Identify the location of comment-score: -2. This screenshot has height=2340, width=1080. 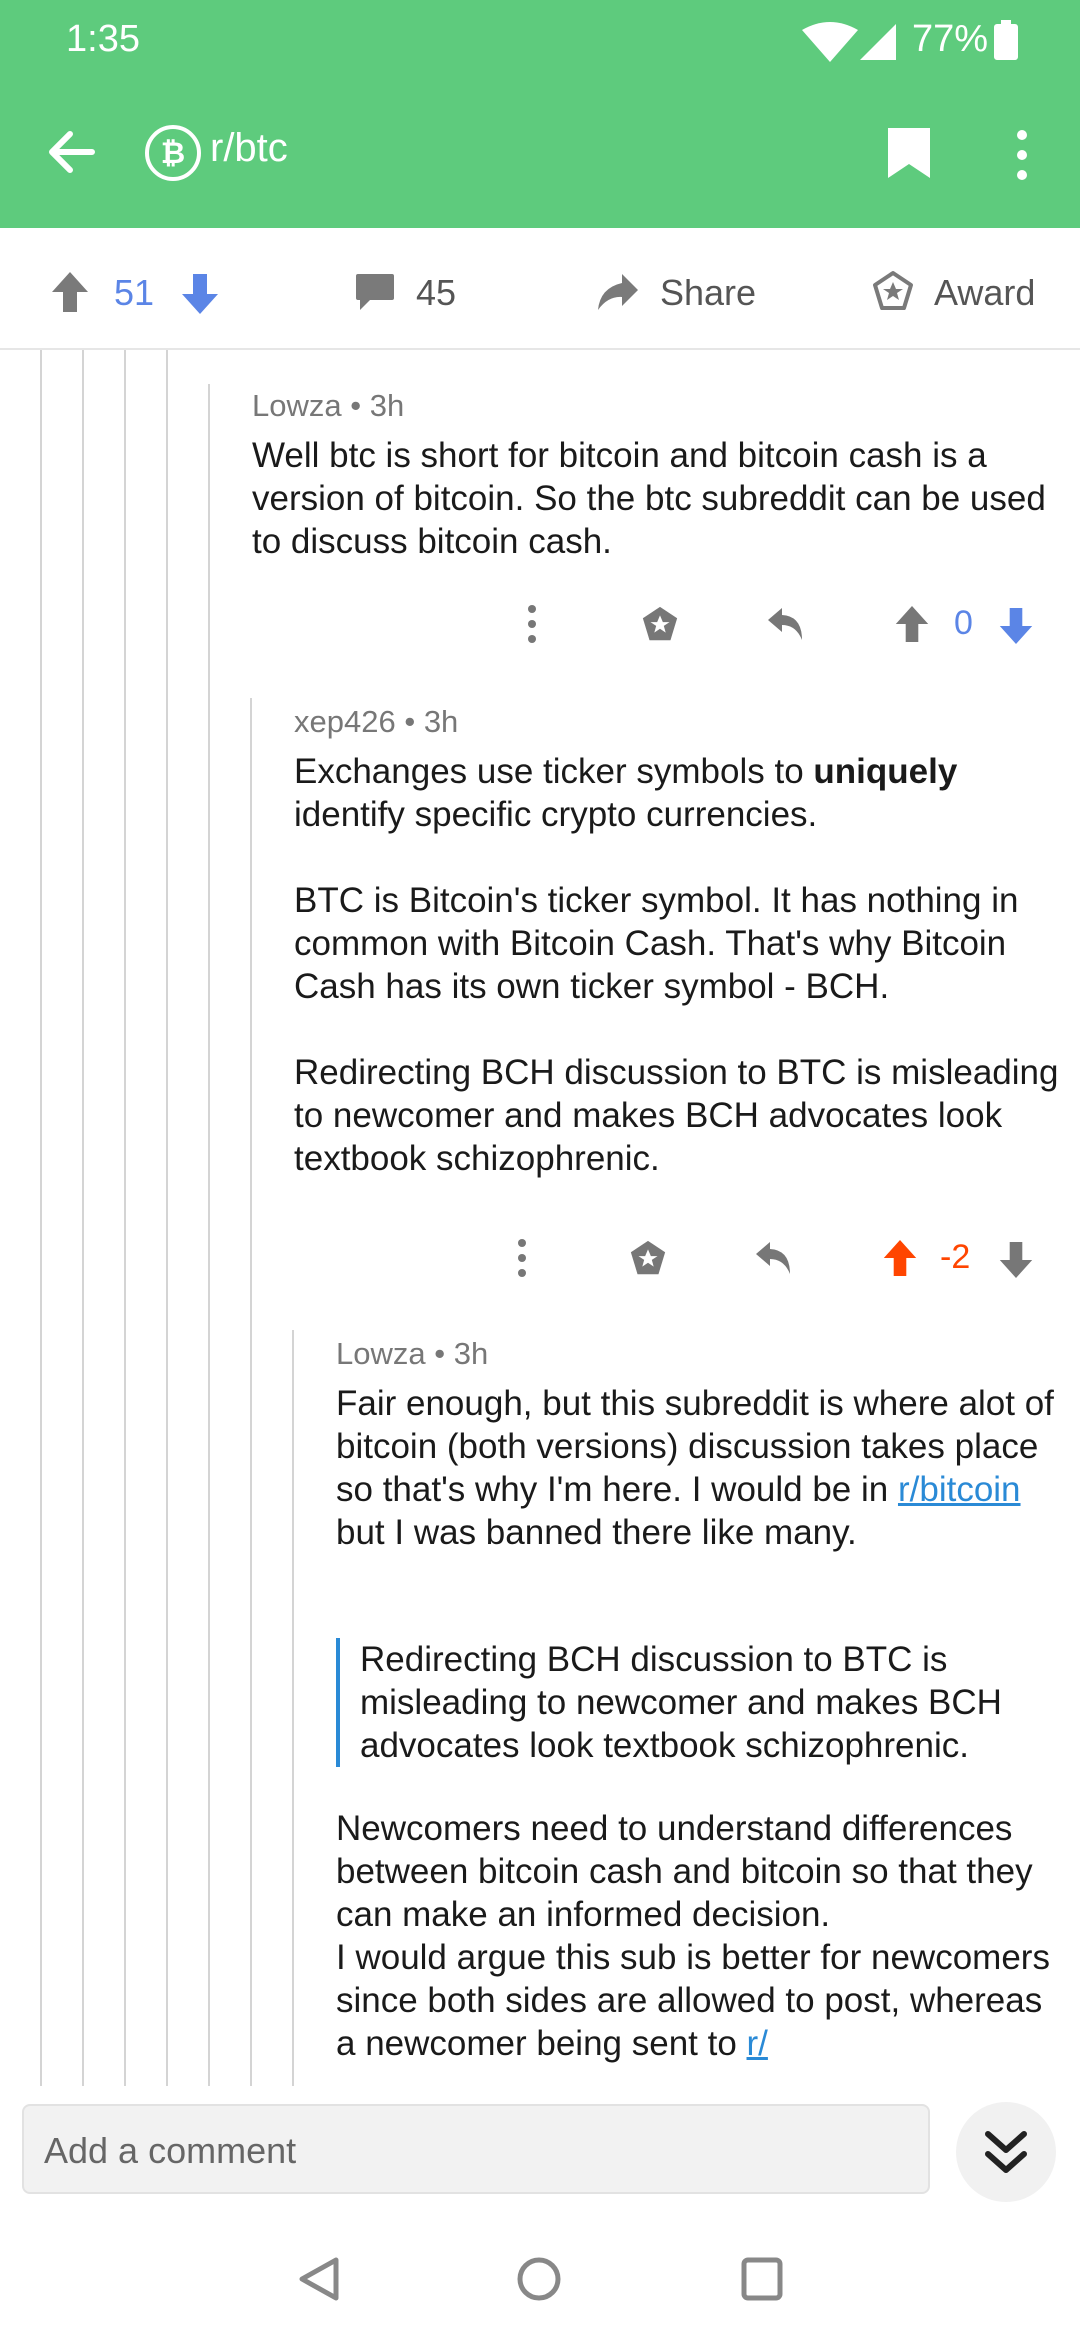
(955, 1257).